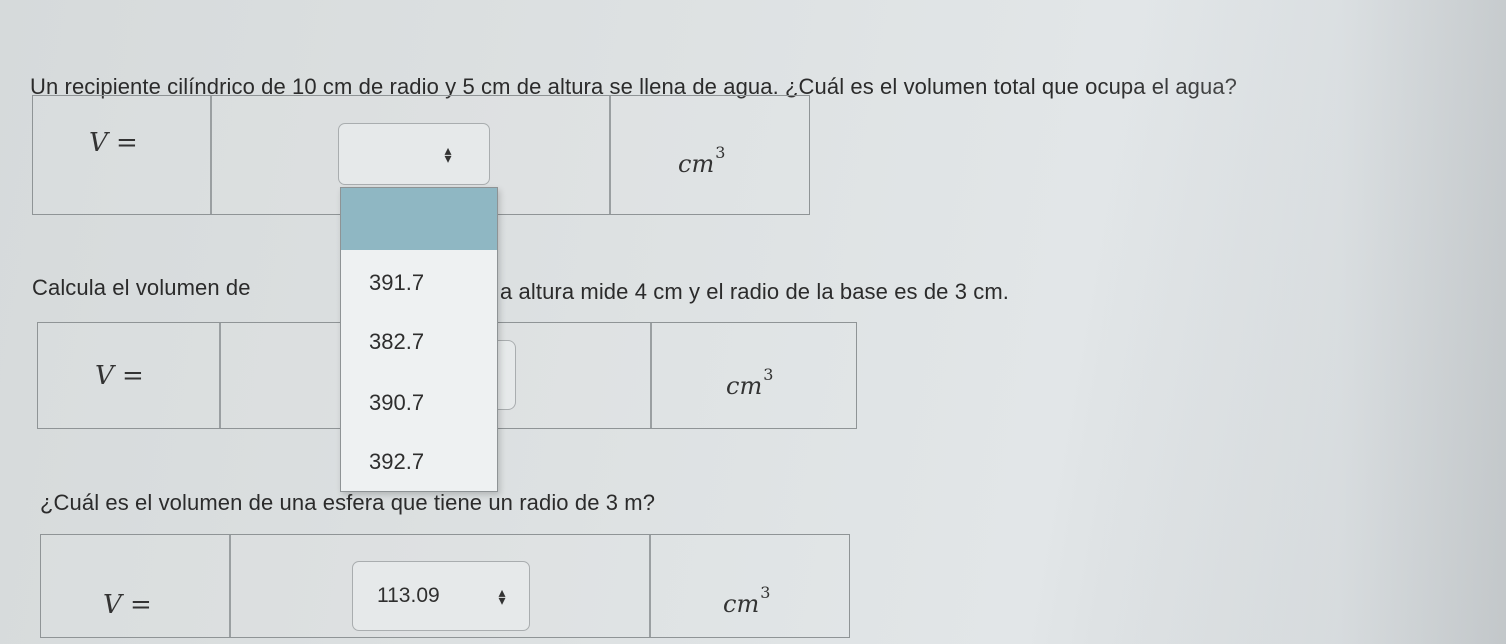  What do you see at coordinates (396, 342) in the screenshot?
I see `dropdown-option: 382.7` at bounding box center [396, 342].